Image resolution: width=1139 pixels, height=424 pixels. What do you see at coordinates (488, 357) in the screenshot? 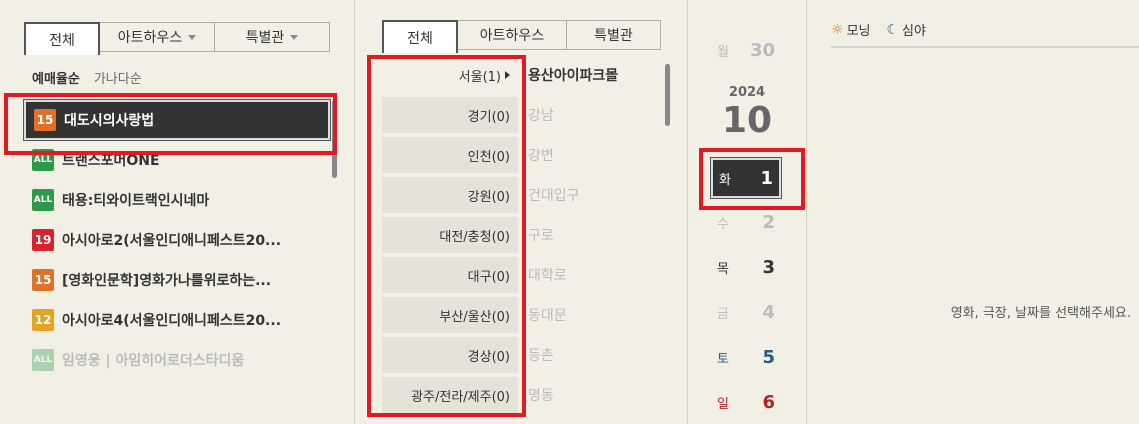
I see `region-label: 경상(0)` at bounding box center [488, 357].